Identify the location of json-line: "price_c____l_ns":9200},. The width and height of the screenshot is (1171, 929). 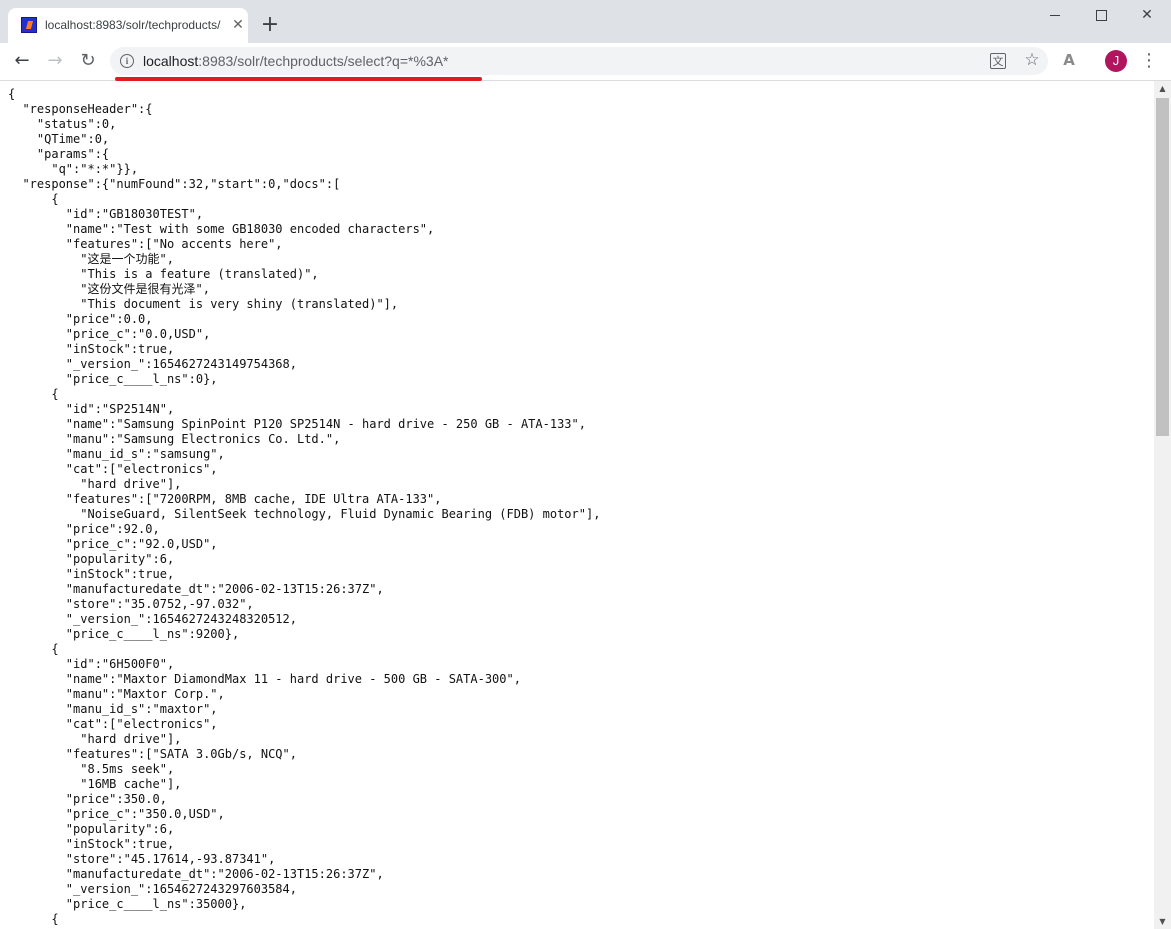
(124, 634).